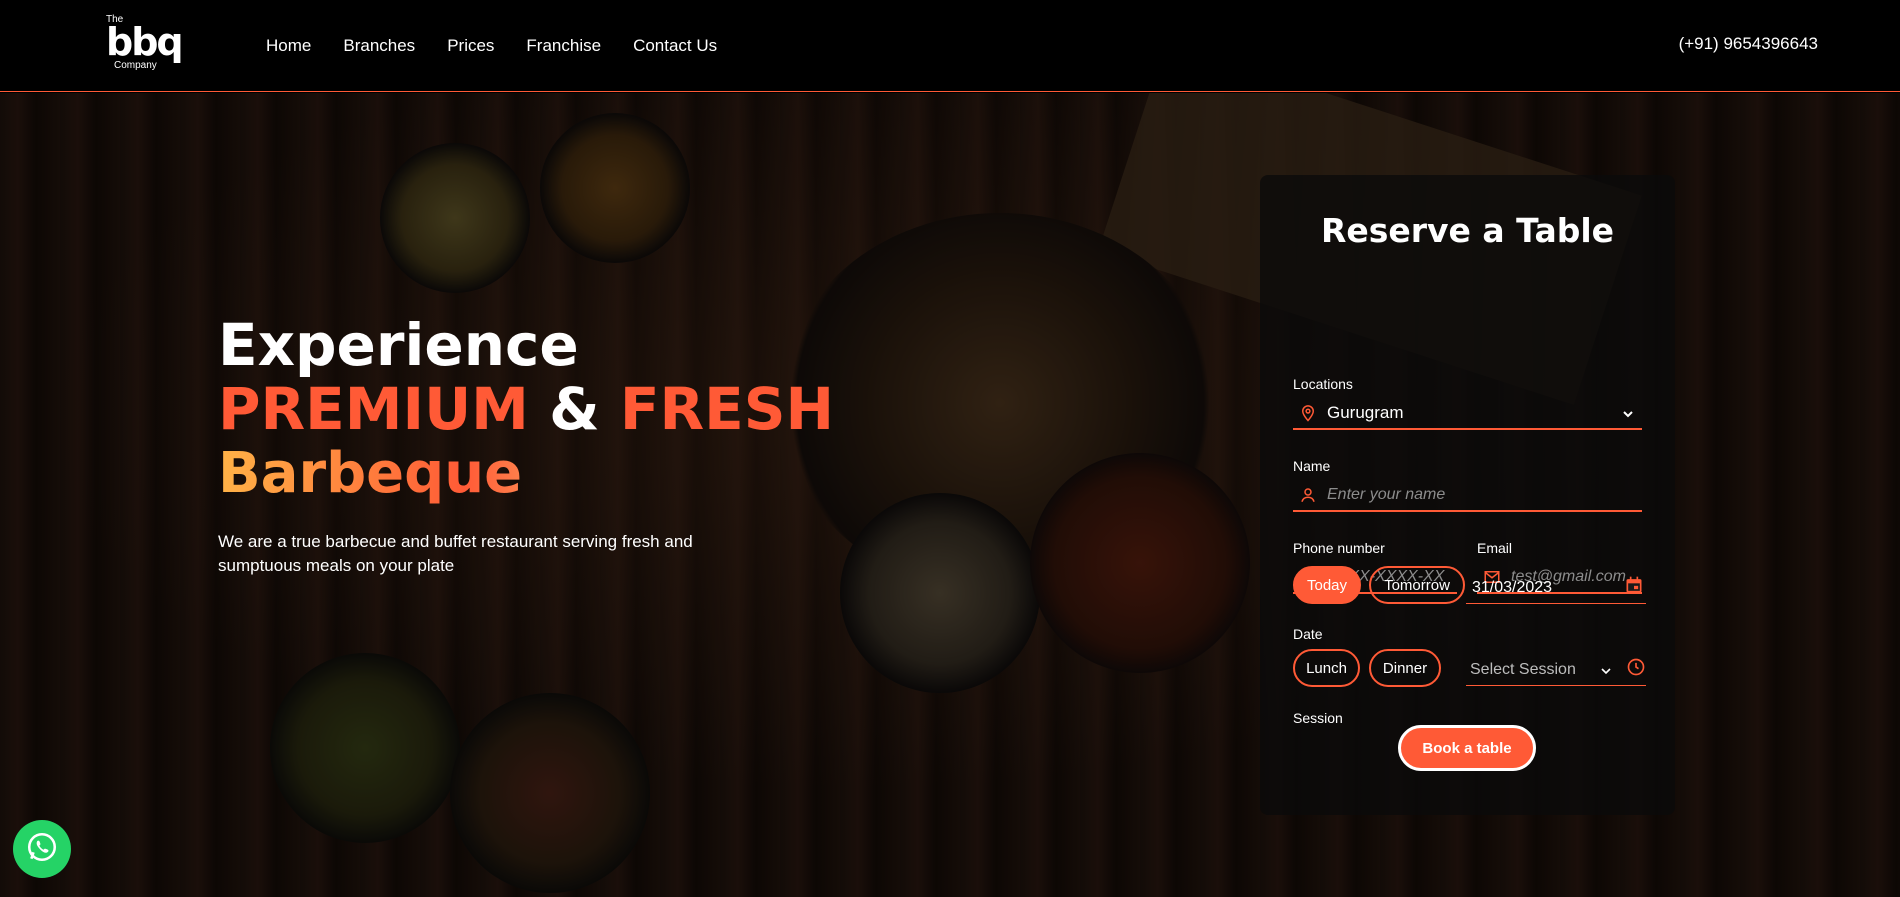  I want to click on location-value: Gurugram, so click(1365, 412).